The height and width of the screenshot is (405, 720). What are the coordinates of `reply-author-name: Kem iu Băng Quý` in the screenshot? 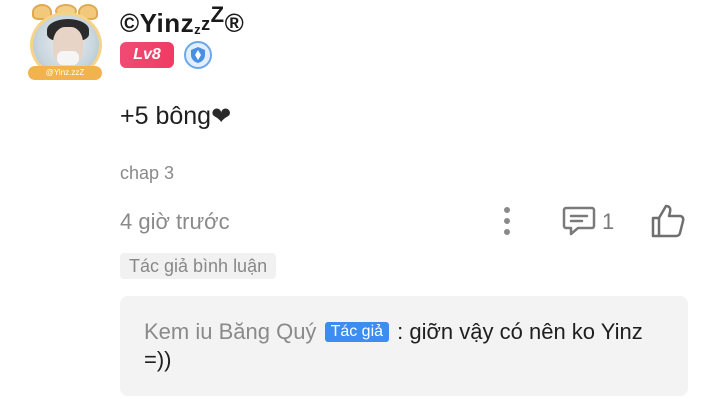 It's located at (230, 331).